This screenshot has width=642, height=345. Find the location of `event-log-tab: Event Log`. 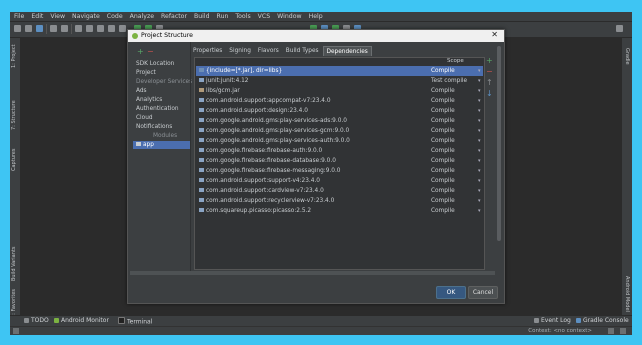

event-log-tab: Event Log is located at coordinates (552, 320).